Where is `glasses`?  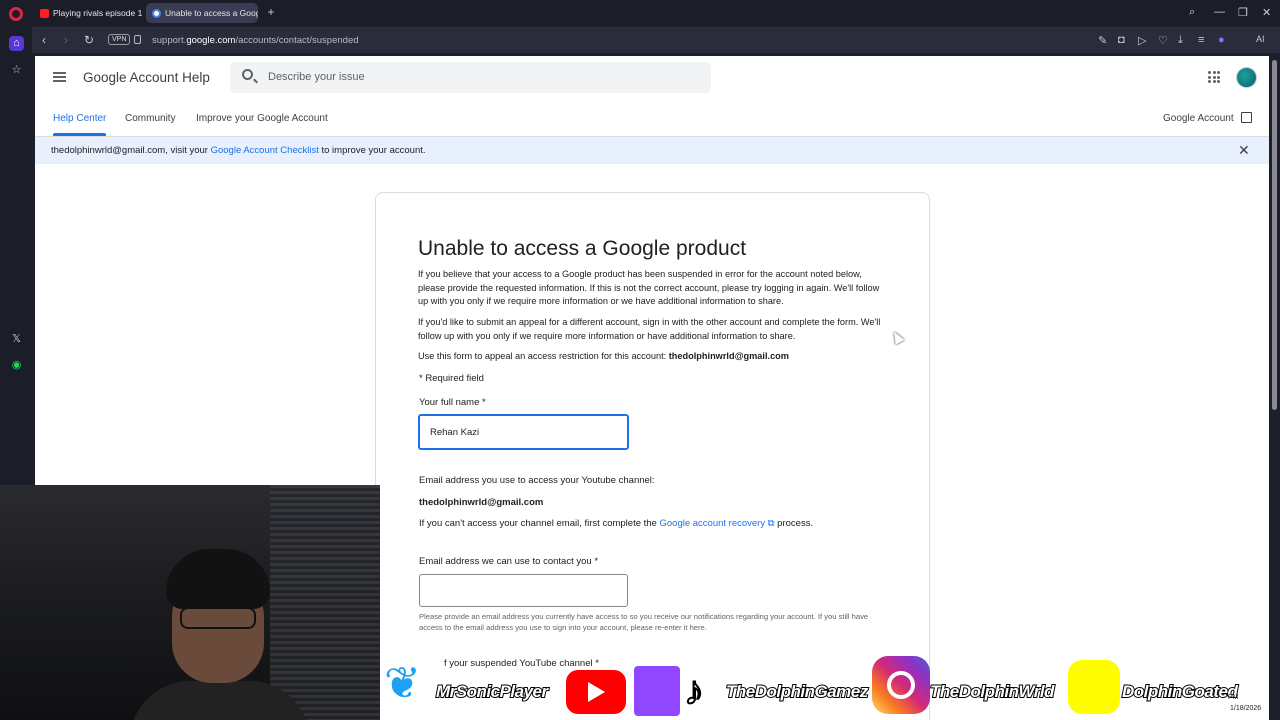
glasses is located at coordinates (218, 618).